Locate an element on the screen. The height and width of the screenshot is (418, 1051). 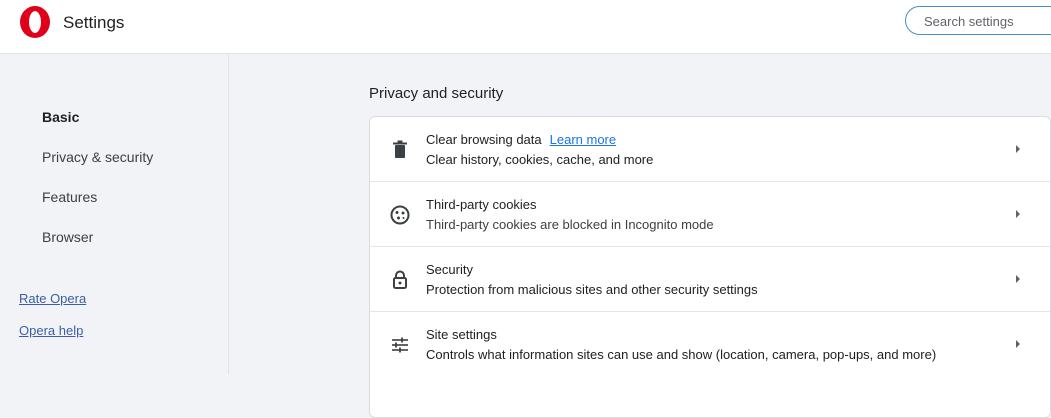
rate-opera-link: Rate Opera is located at coordinates (52, 298).